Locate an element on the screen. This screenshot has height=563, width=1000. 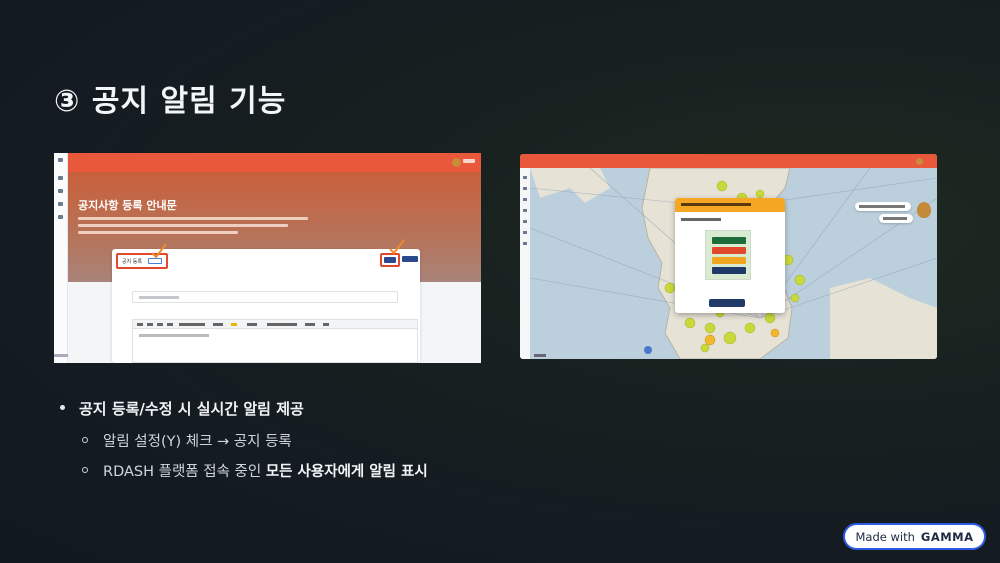
menu-icon is located at coordinates (60, 160).